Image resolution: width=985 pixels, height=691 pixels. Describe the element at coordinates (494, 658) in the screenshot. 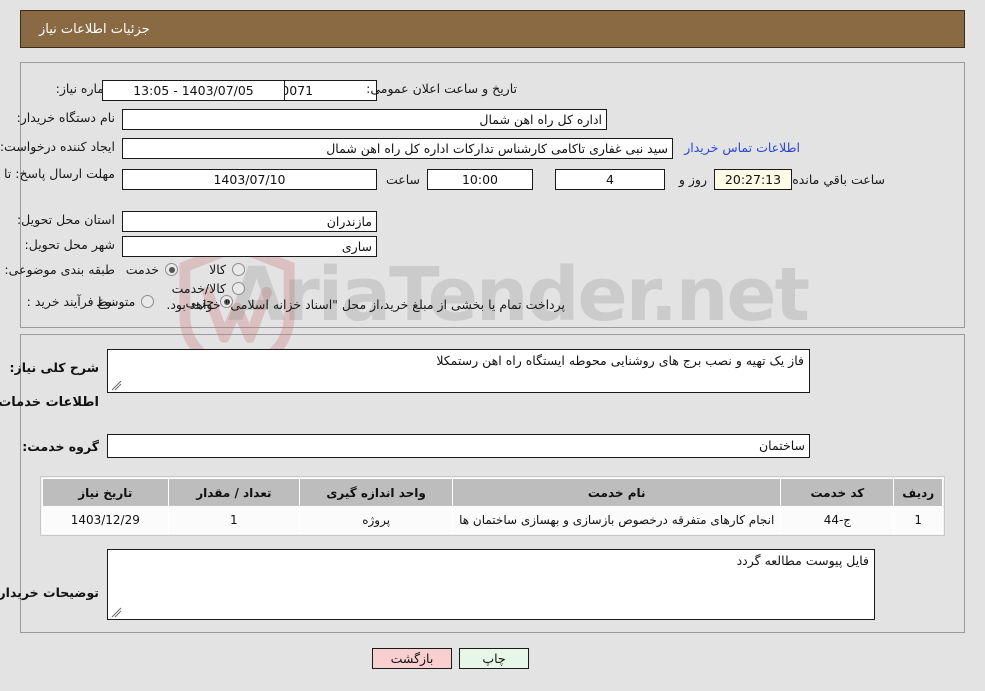

I see `print-button: چاپ` at that location.